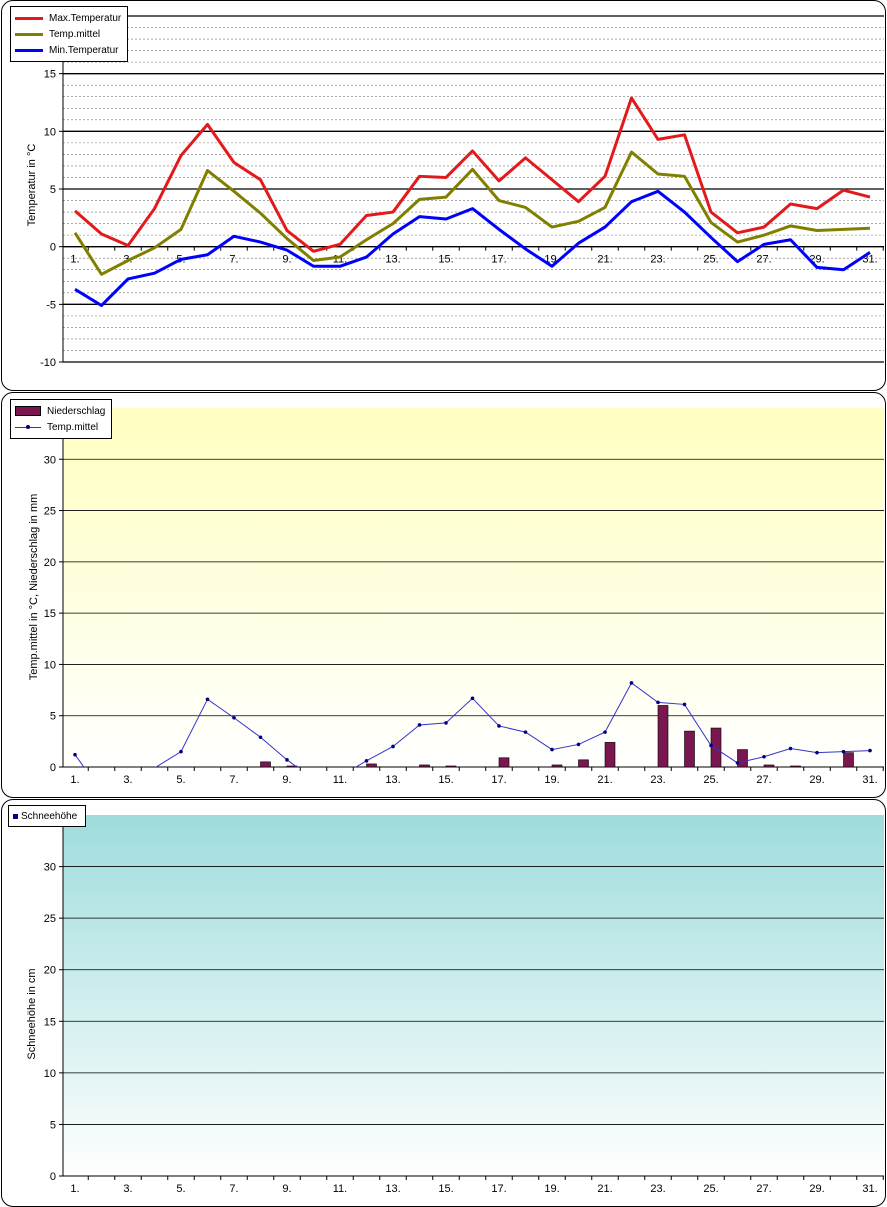  I want to click on legend-item-mean-temp-2: Temp.mittel, so click(60, 427).